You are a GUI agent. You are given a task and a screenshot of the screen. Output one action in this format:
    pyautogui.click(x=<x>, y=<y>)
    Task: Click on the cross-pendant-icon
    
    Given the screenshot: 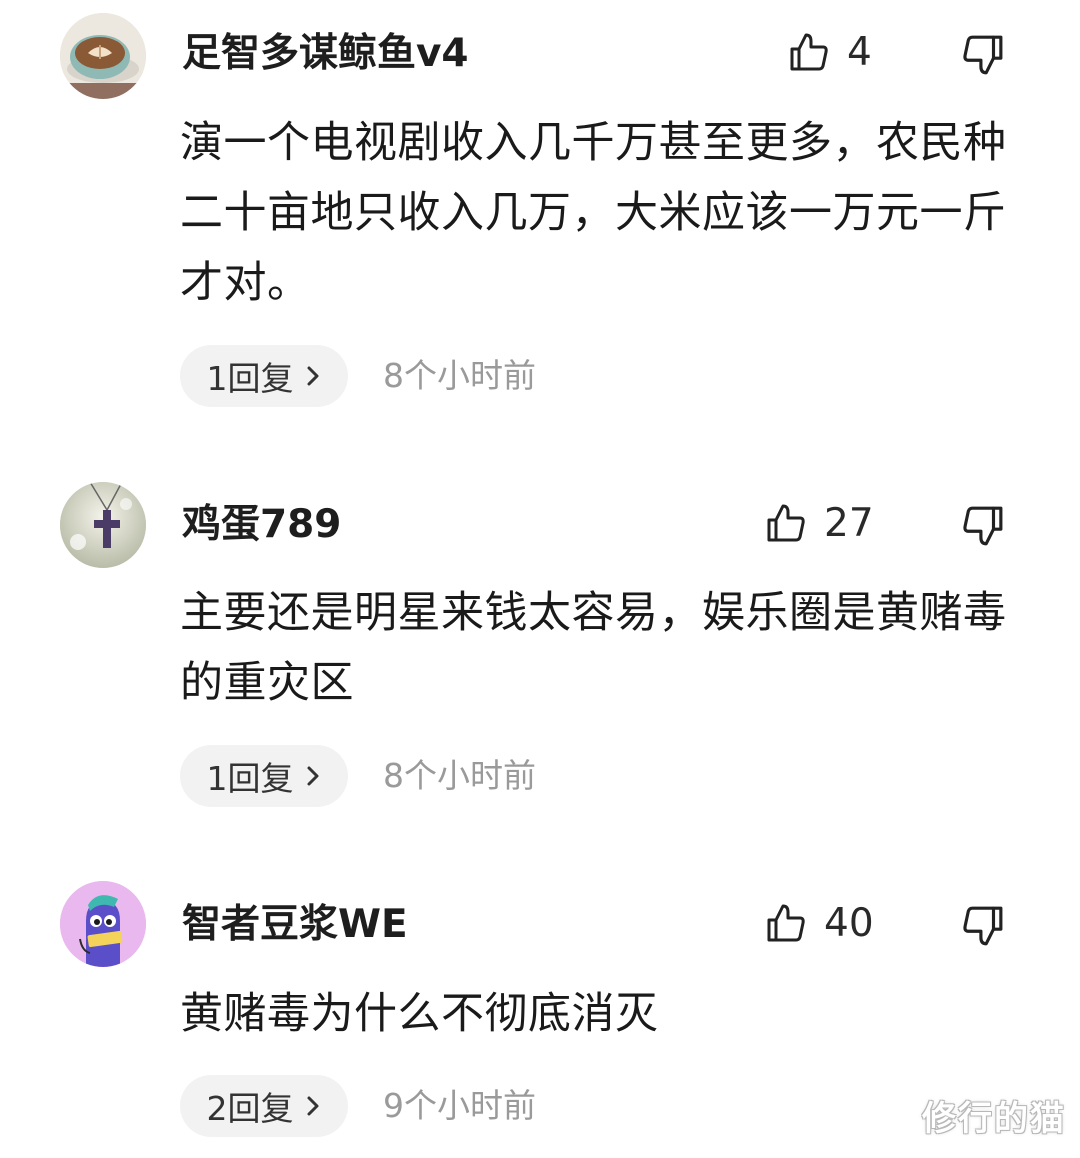 What is the action you would take?
    pyautogui.click(x=103, y=525)
    